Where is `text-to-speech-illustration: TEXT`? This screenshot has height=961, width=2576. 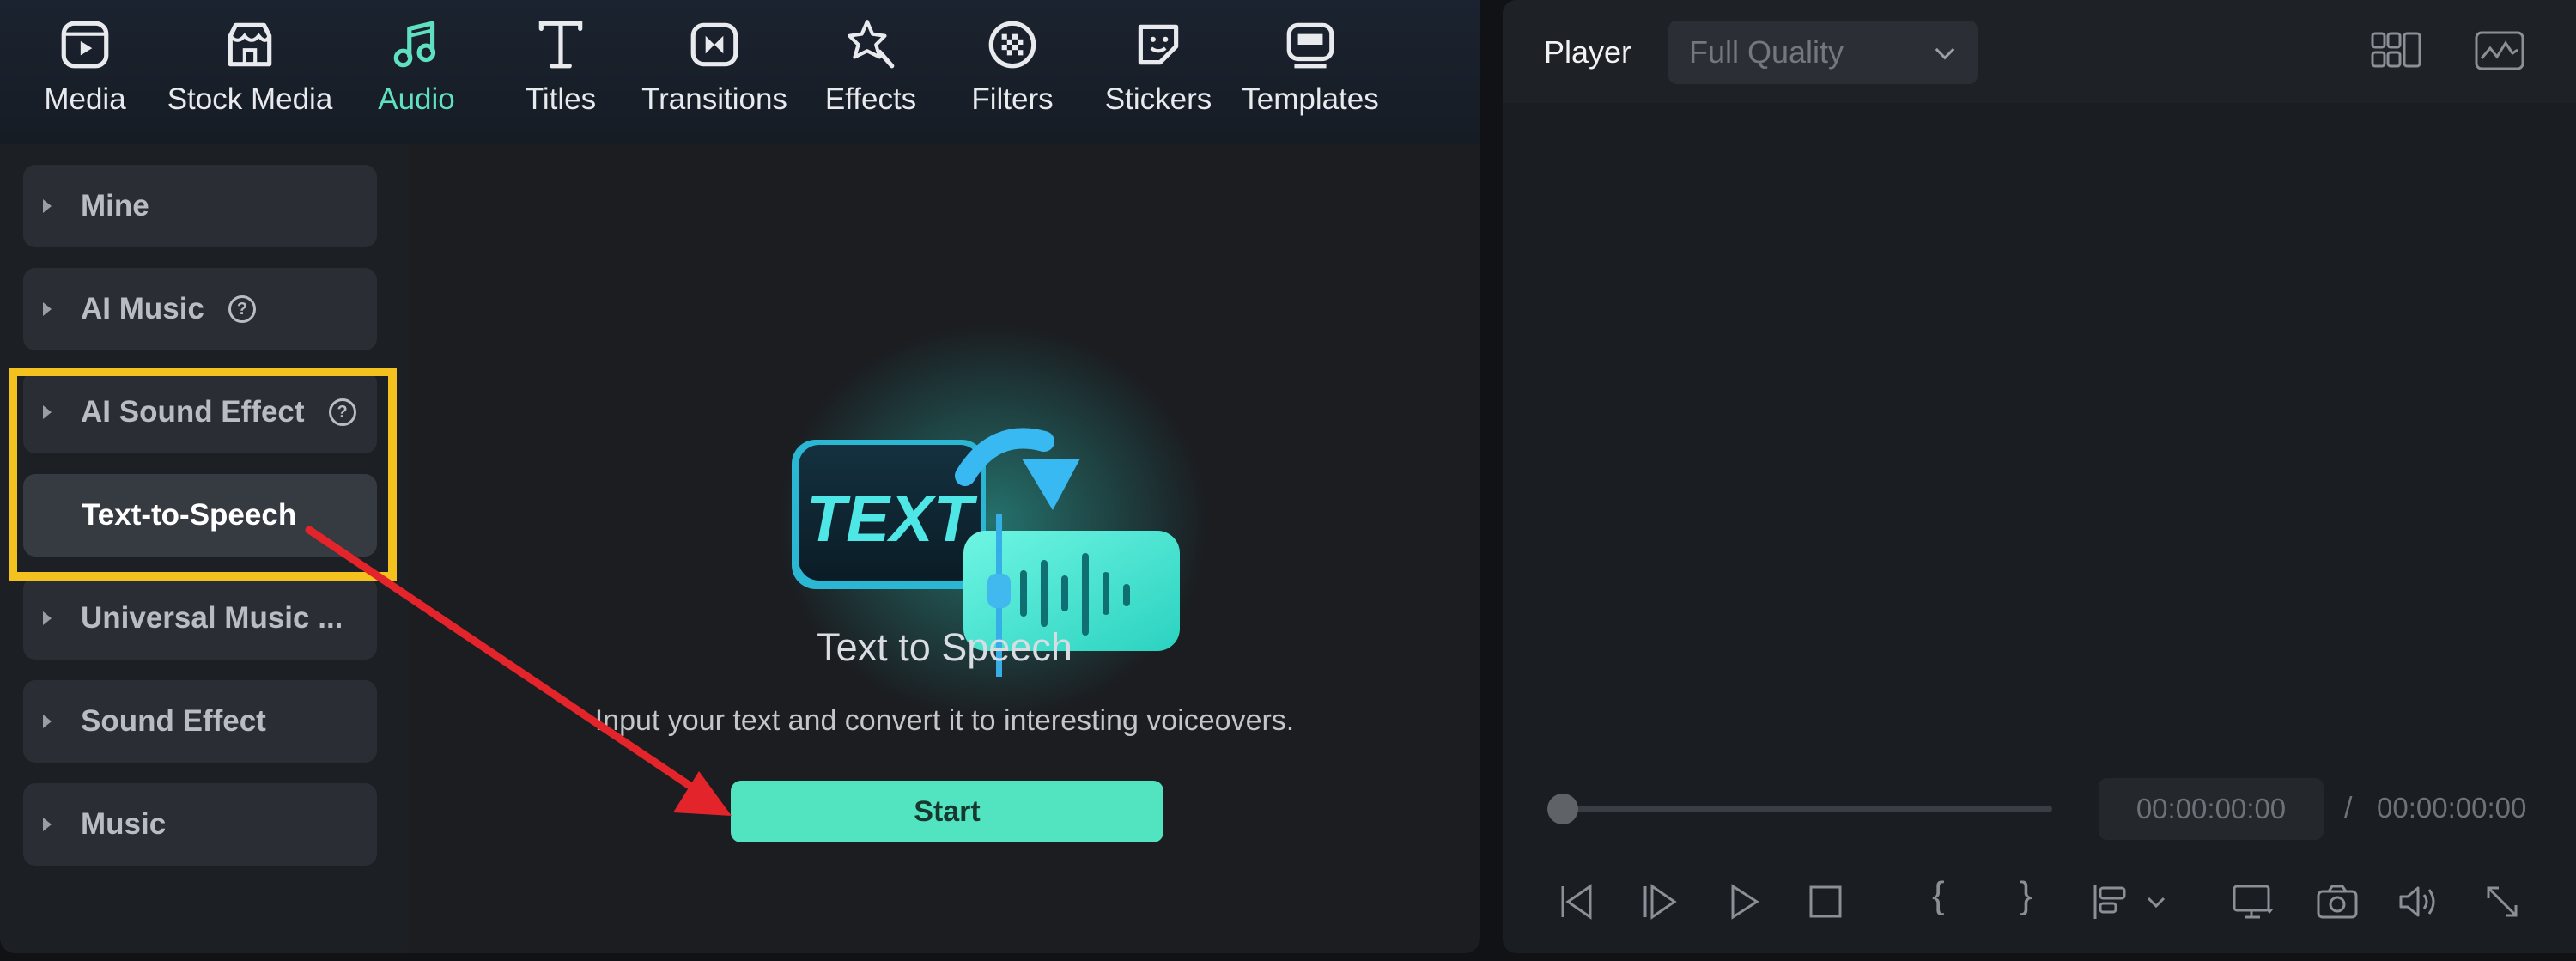 text-to-speech-illustration: TEXT is located at coordinates (992, 523).